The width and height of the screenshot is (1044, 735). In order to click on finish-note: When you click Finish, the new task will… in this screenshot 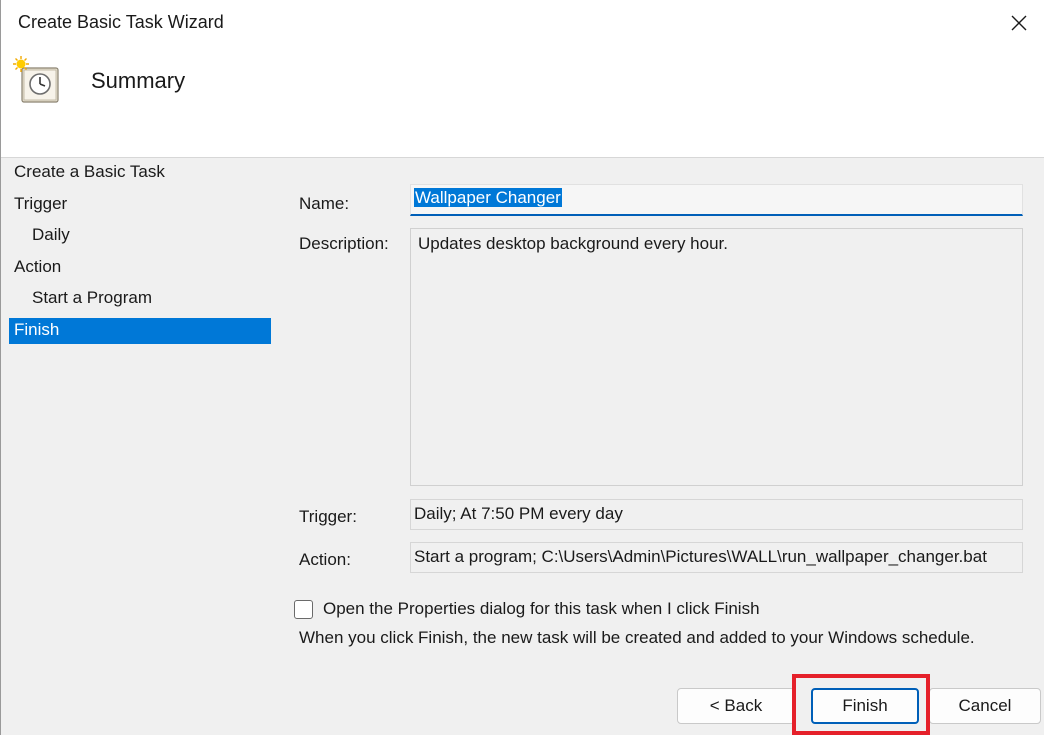, I will do `click(637, 637)`.